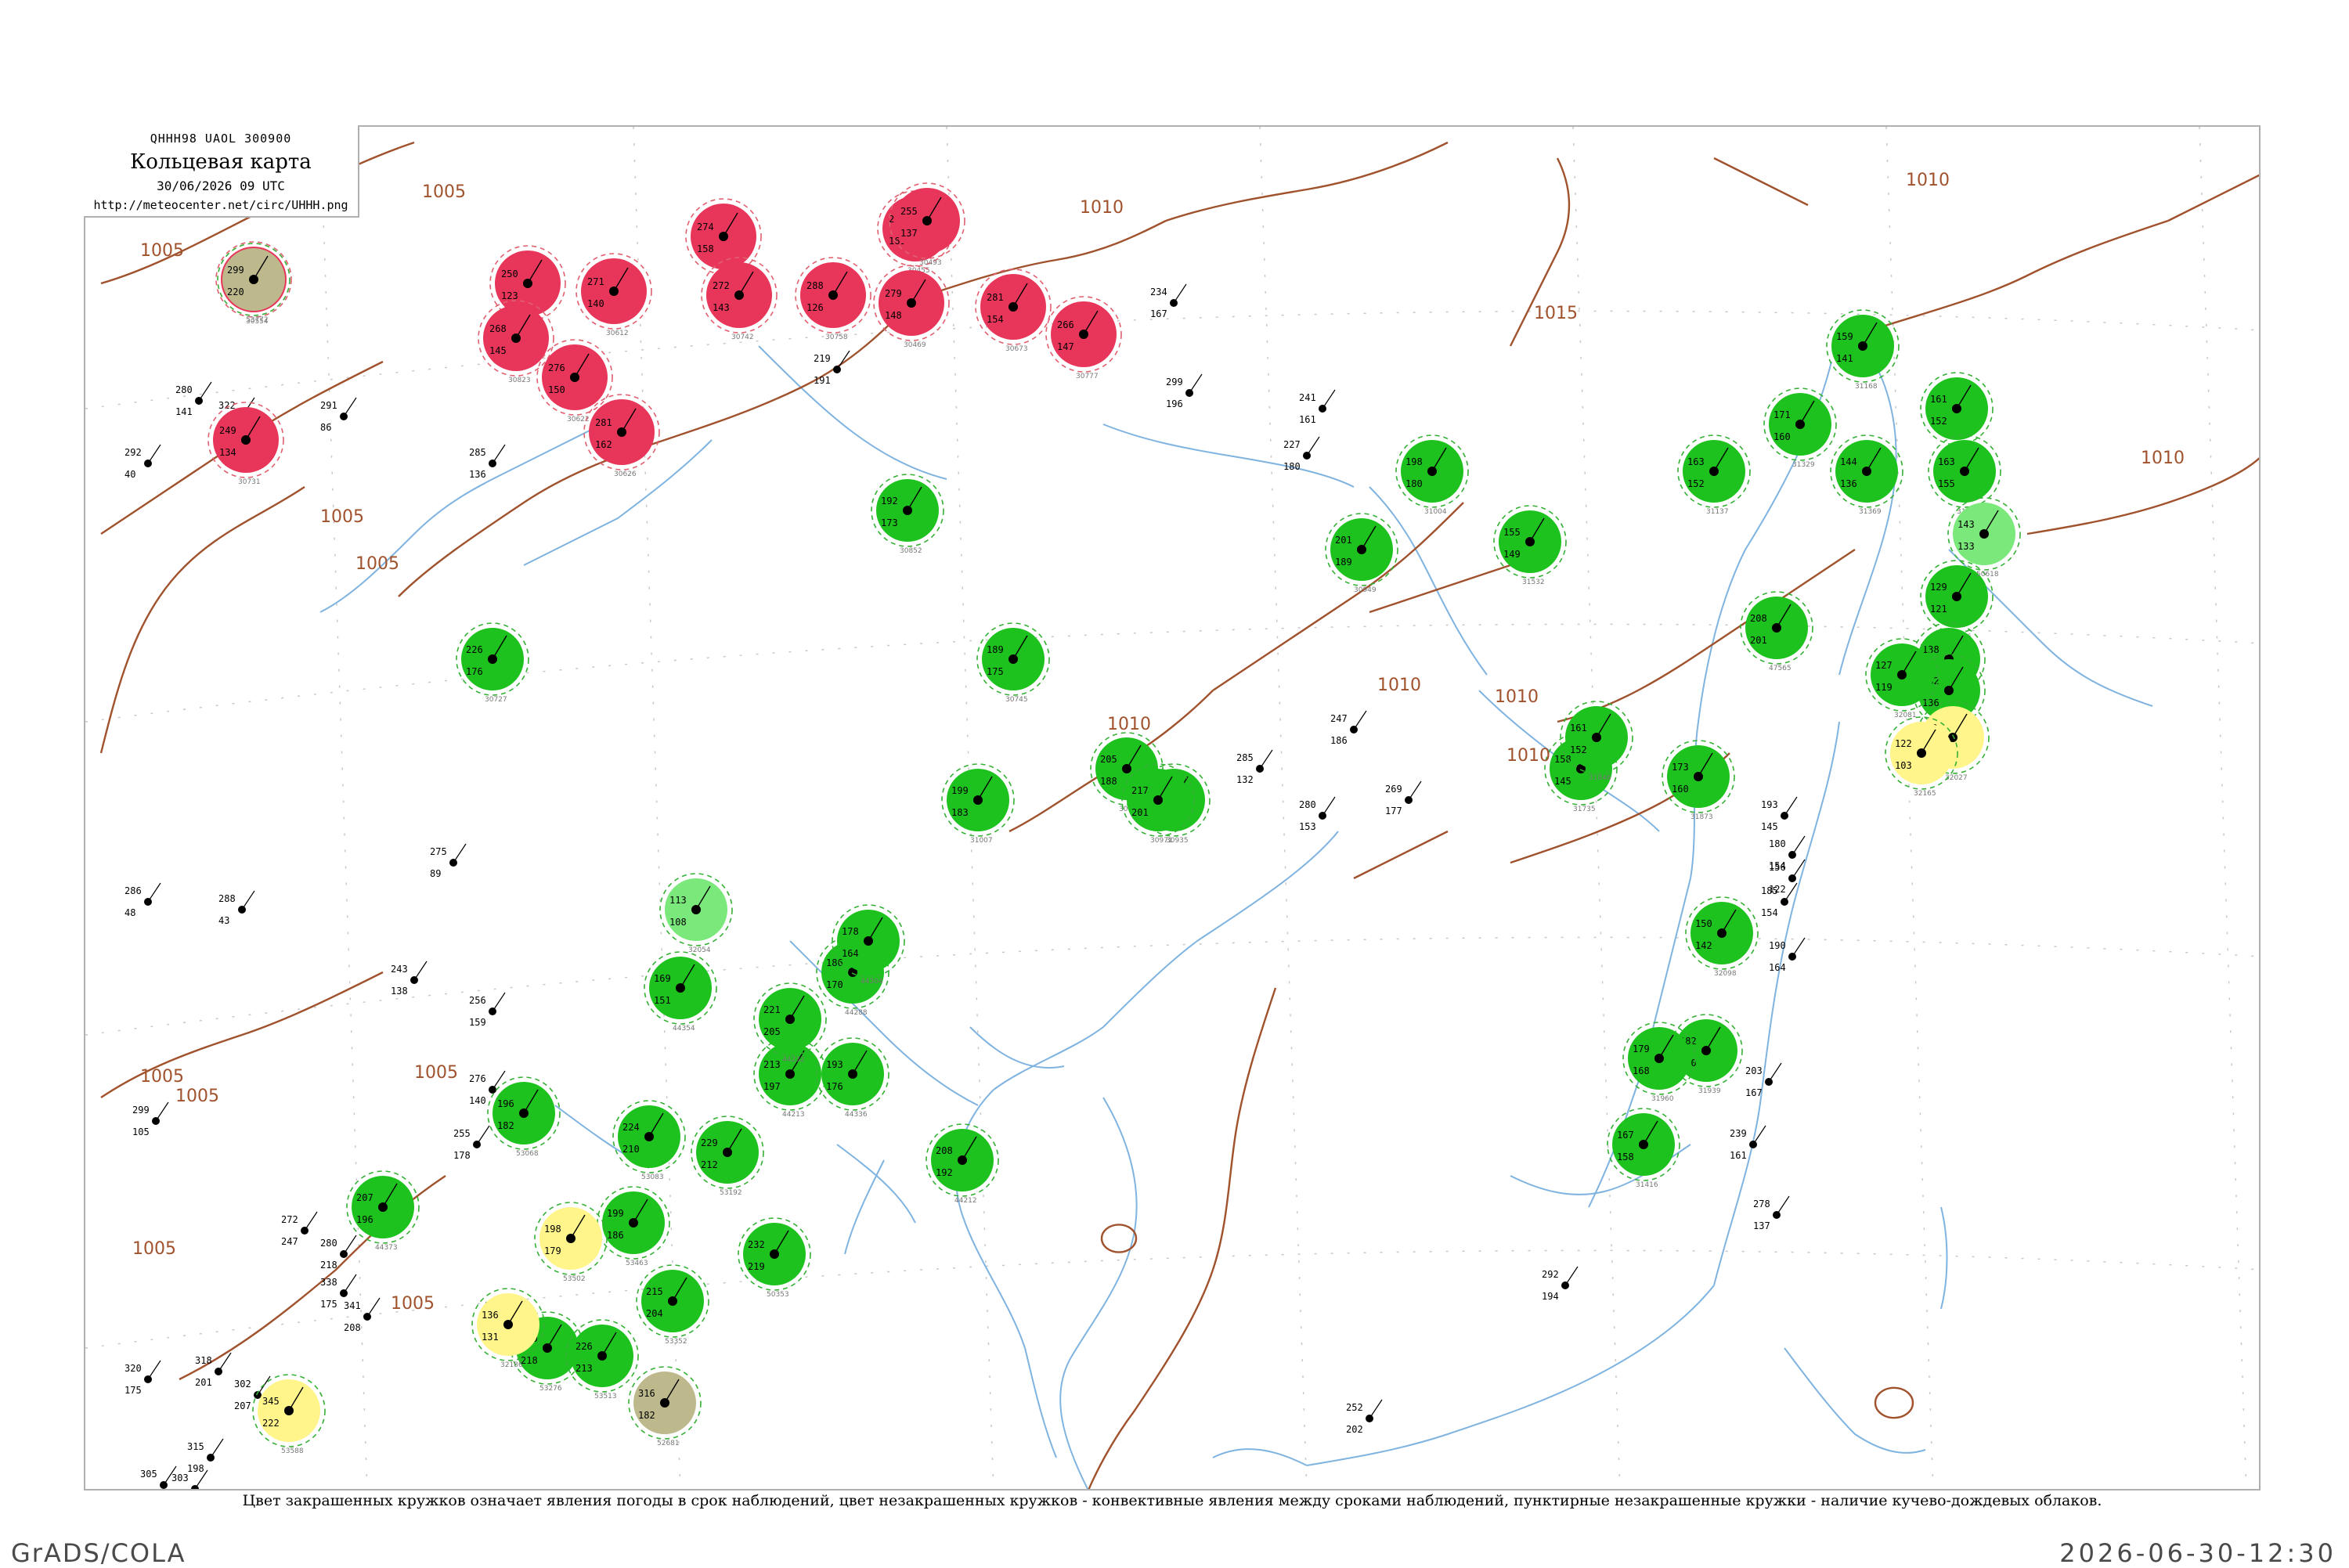 The height and width of the screenshot is (1568, 2349). Describe the element at coordinates (1782, 414) in the screenshot. I see `station-temp: 171` at that location.